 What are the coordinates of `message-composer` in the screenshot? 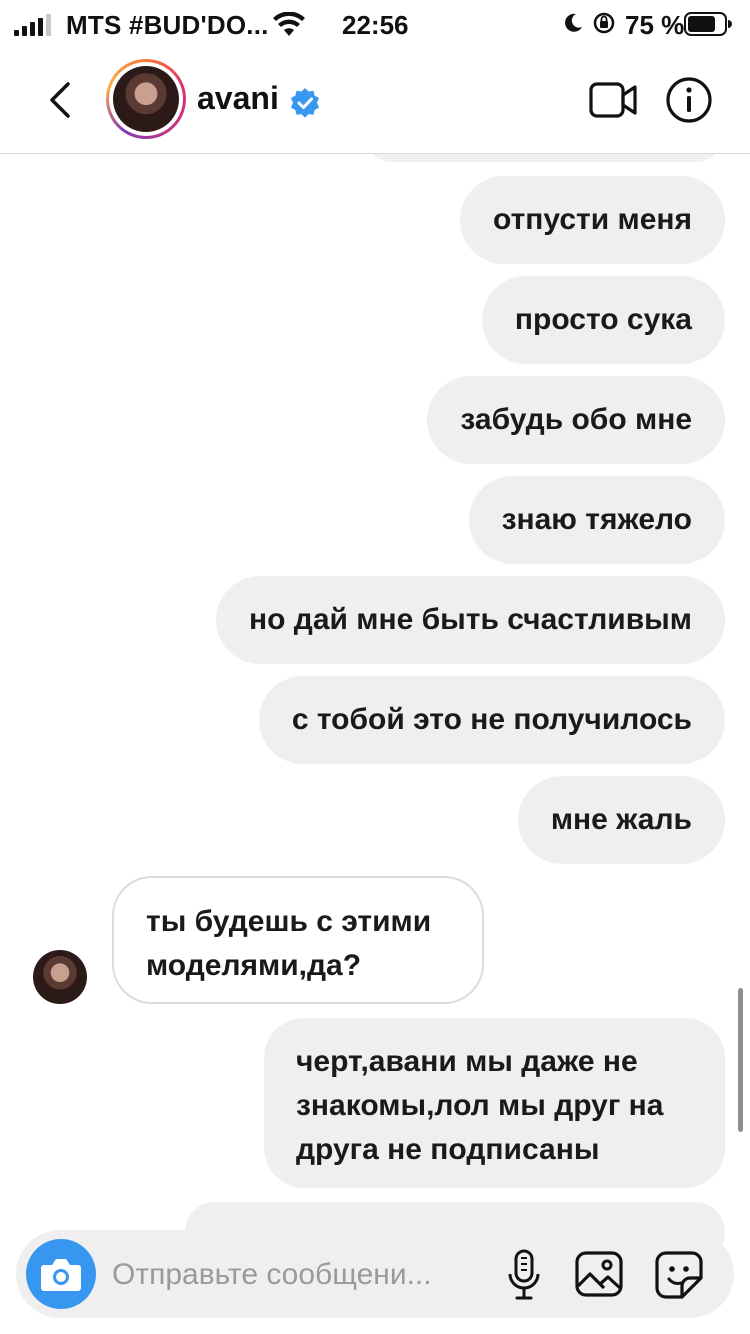 It's located at (375, 1274).